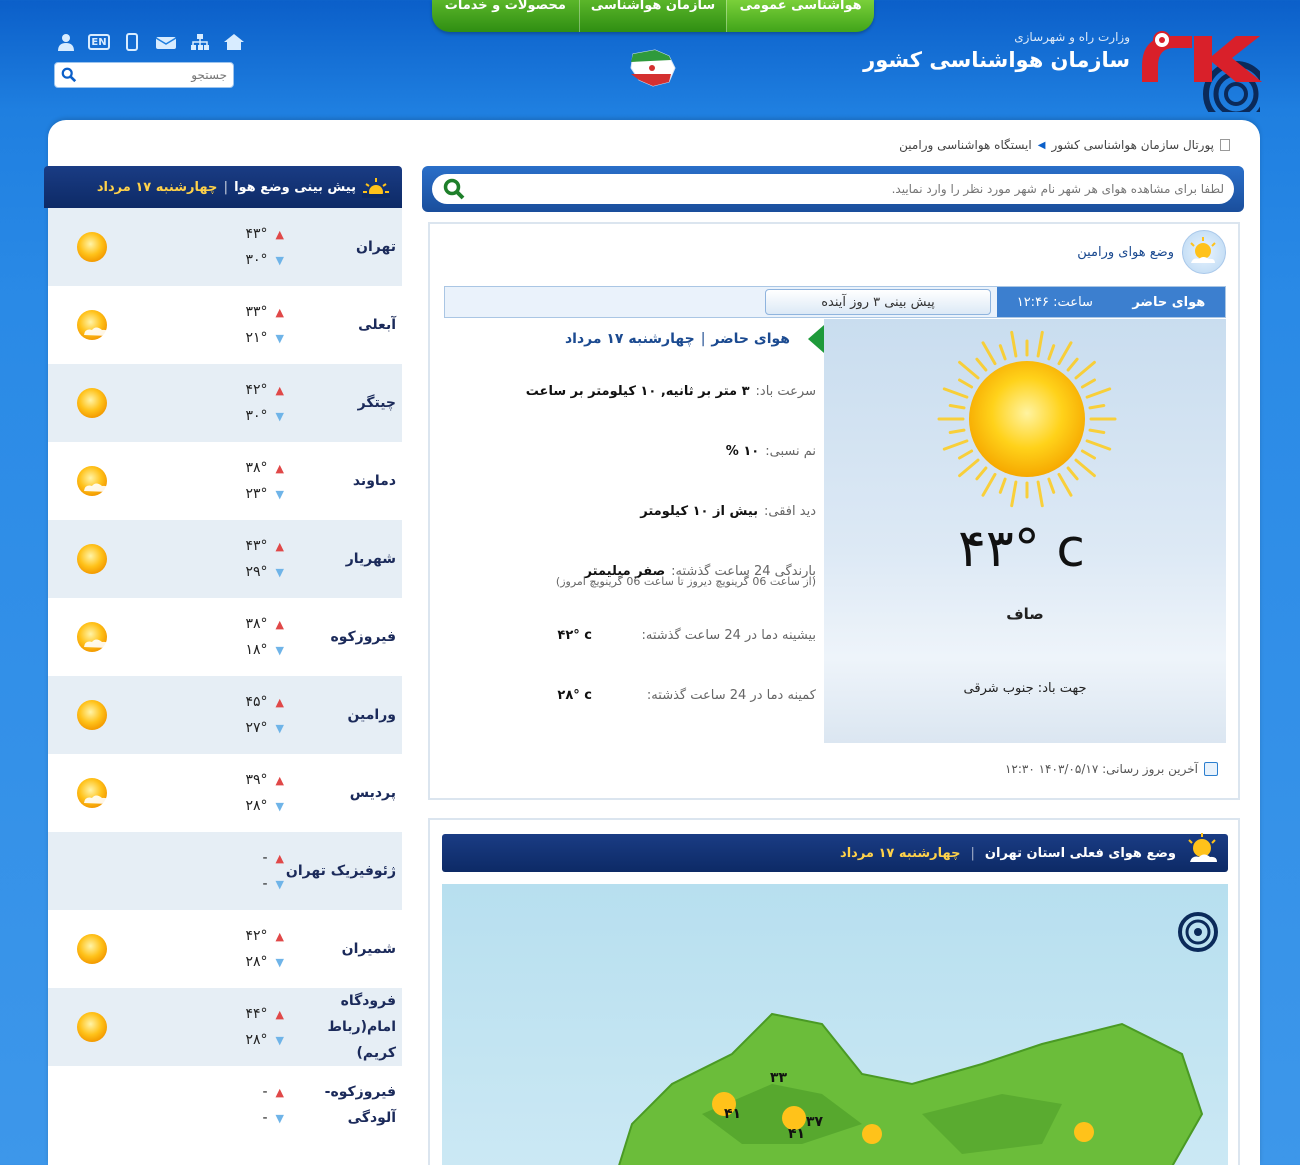  I want to click on mobile-icon, so click(132, 42).